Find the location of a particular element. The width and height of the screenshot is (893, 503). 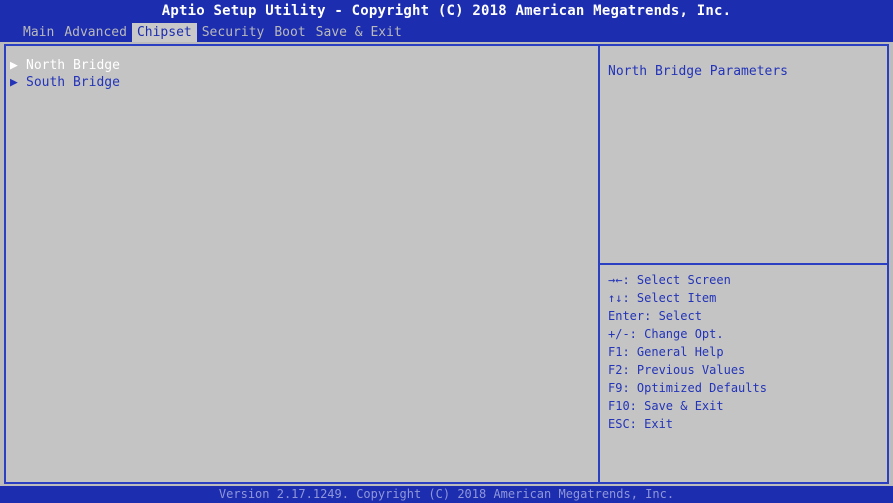

menu-item-south-bridge: ▶ South Bridge is located at coordinates (65, 83).